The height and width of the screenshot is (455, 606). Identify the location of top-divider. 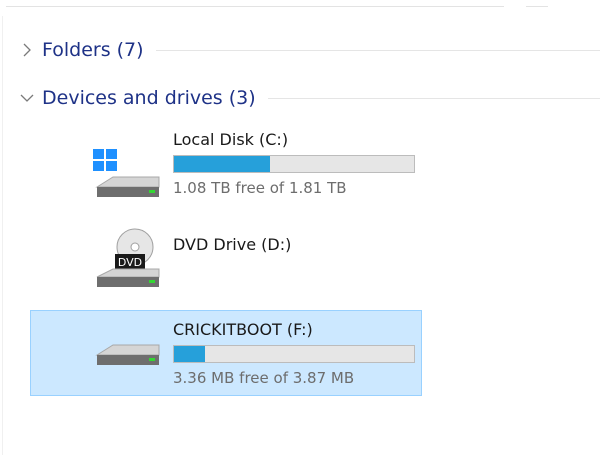
(255, 6).